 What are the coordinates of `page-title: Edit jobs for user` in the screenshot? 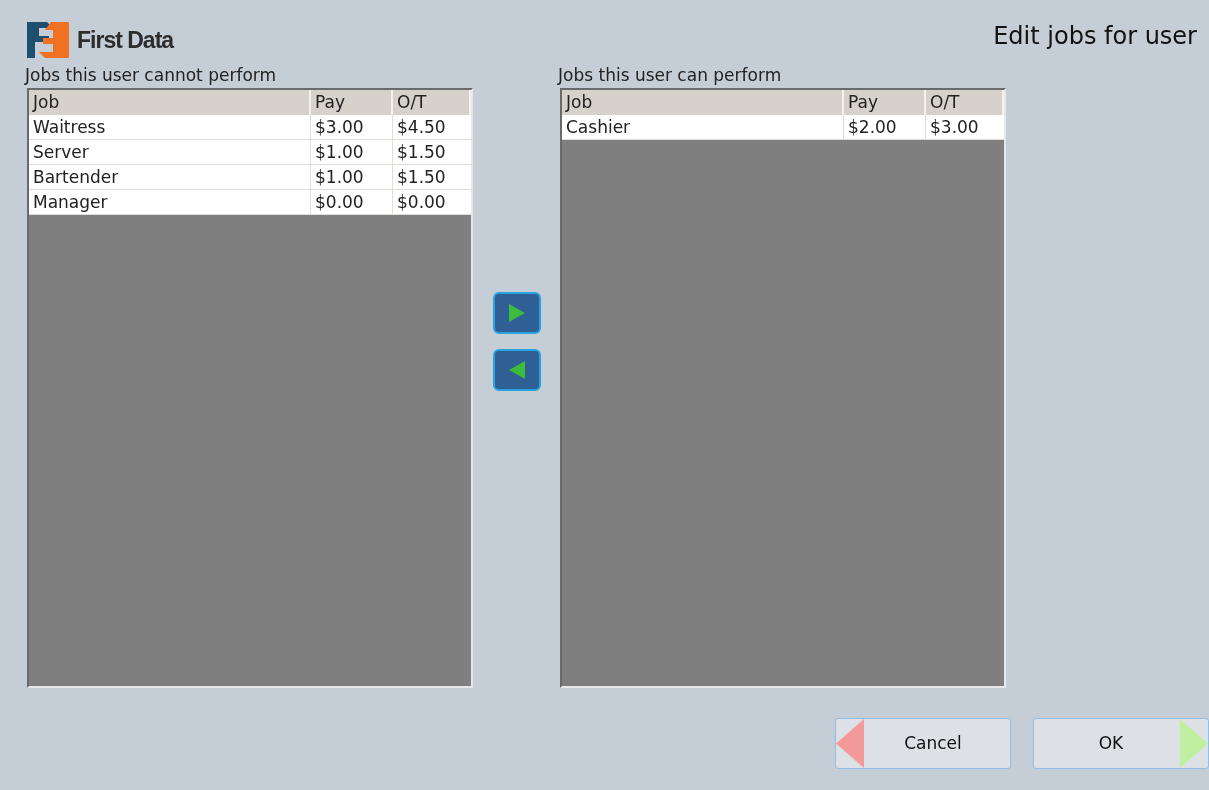 It's located at (1095, 36).